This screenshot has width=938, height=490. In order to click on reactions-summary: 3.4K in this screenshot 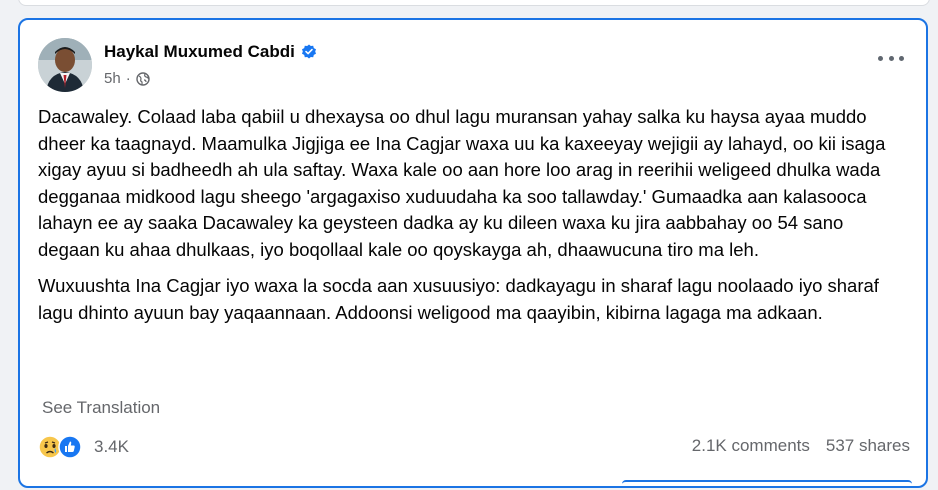, I will do `click(83, 447)`.